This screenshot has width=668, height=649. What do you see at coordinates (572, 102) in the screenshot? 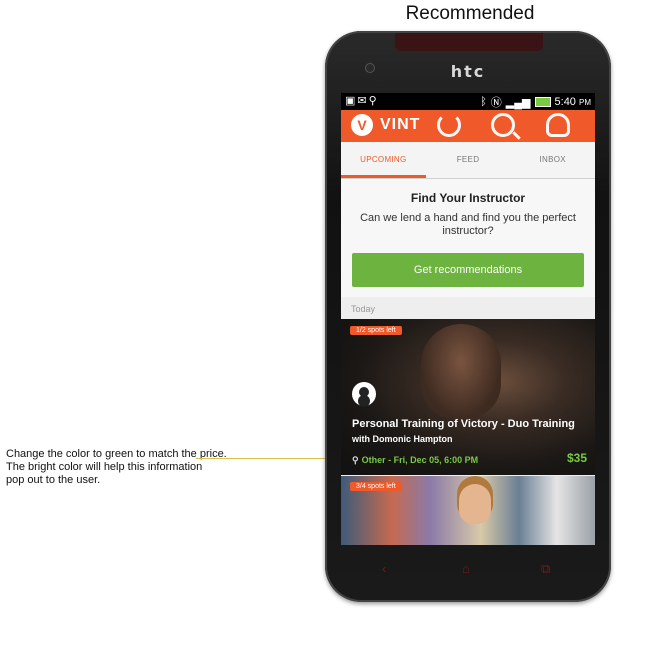
I see `status-time: 5:40 PM` at bounding box center [572, 102].